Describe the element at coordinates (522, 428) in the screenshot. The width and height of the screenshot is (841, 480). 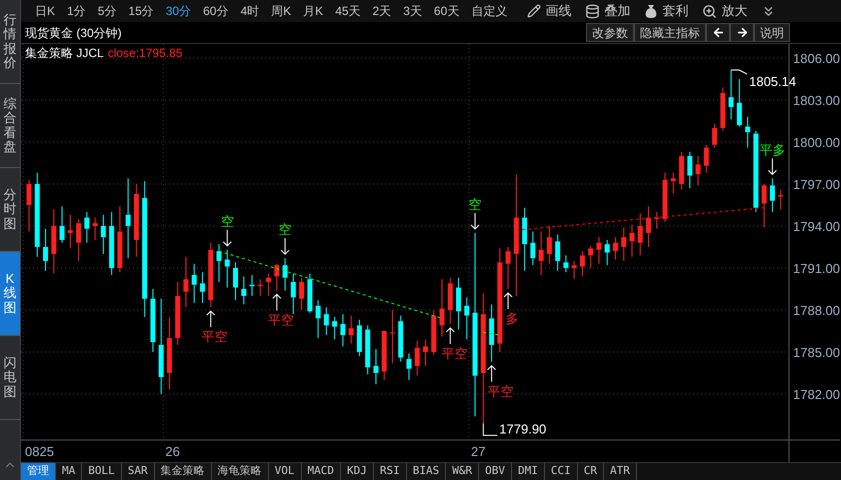
I see `price-label: 1779.90` at that location.